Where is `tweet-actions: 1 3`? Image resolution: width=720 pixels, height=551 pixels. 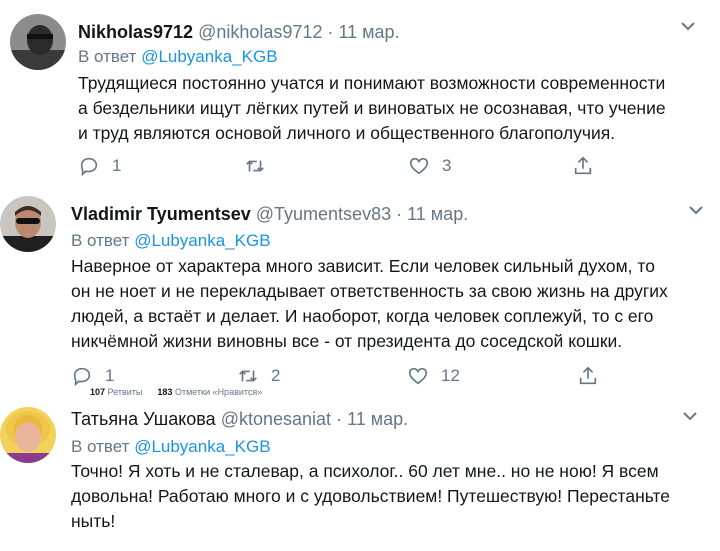 tweet-actions: 1 3 is located at coordinates (343, 166).